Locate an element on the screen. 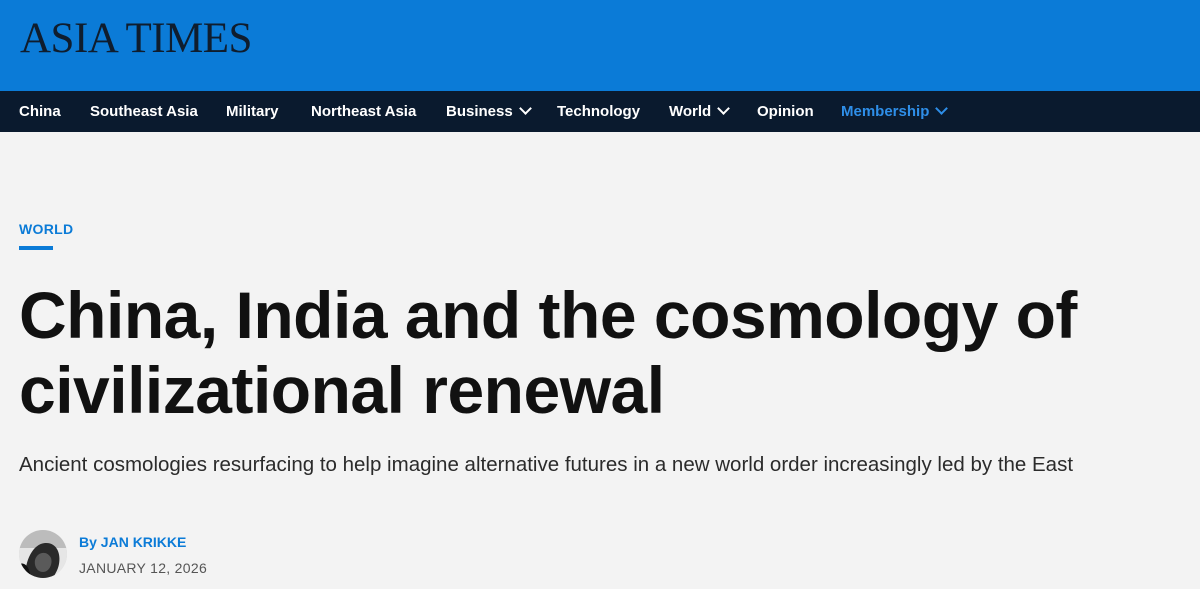  nav-item-label: Military is located at coordinates (252, 111).